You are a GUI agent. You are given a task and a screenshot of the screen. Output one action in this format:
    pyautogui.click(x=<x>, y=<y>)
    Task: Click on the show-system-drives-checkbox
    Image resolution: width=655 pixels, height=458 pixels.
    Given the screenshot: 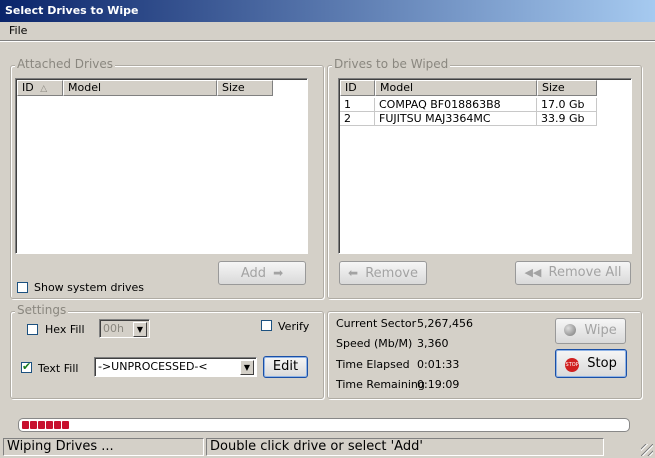 What is the action you would take?
    pyautogui.click(x=22, y=287)
    